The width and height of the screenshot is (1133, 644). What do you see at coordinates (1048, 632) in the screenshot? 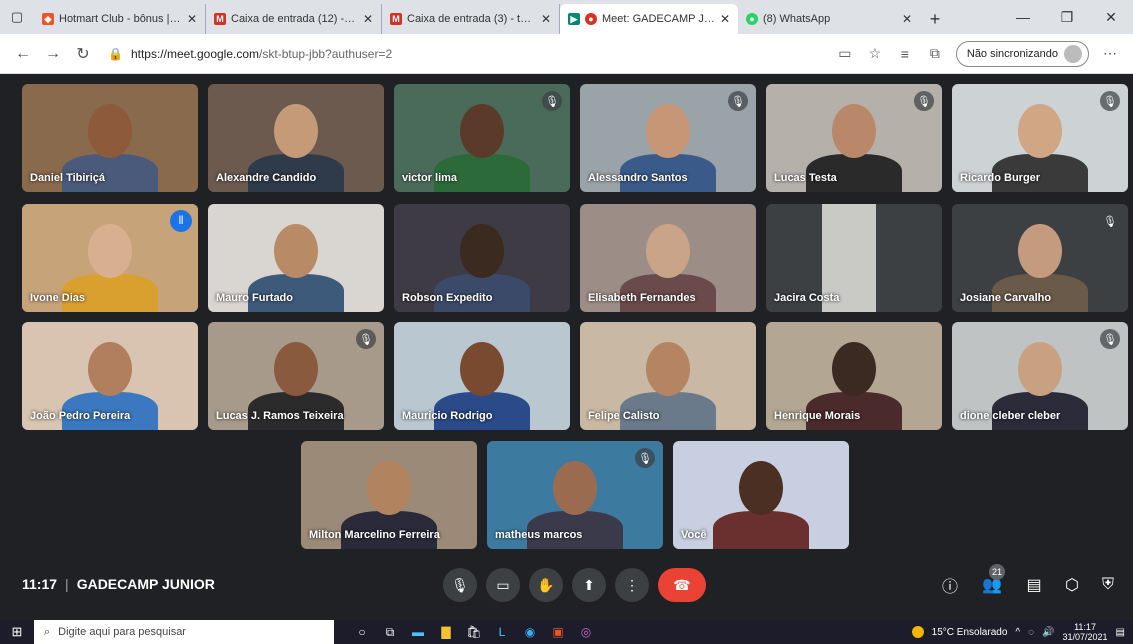
I see `volume-icon: 🔊` at bounding box center [1048, 632].